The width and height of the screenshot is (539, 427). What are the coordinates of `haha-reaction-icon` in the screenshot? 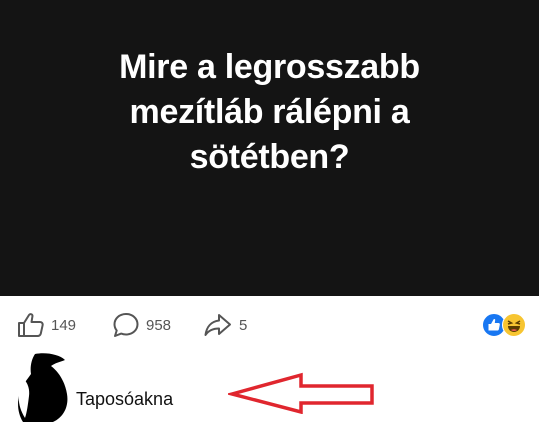 It's located at (514, 325).